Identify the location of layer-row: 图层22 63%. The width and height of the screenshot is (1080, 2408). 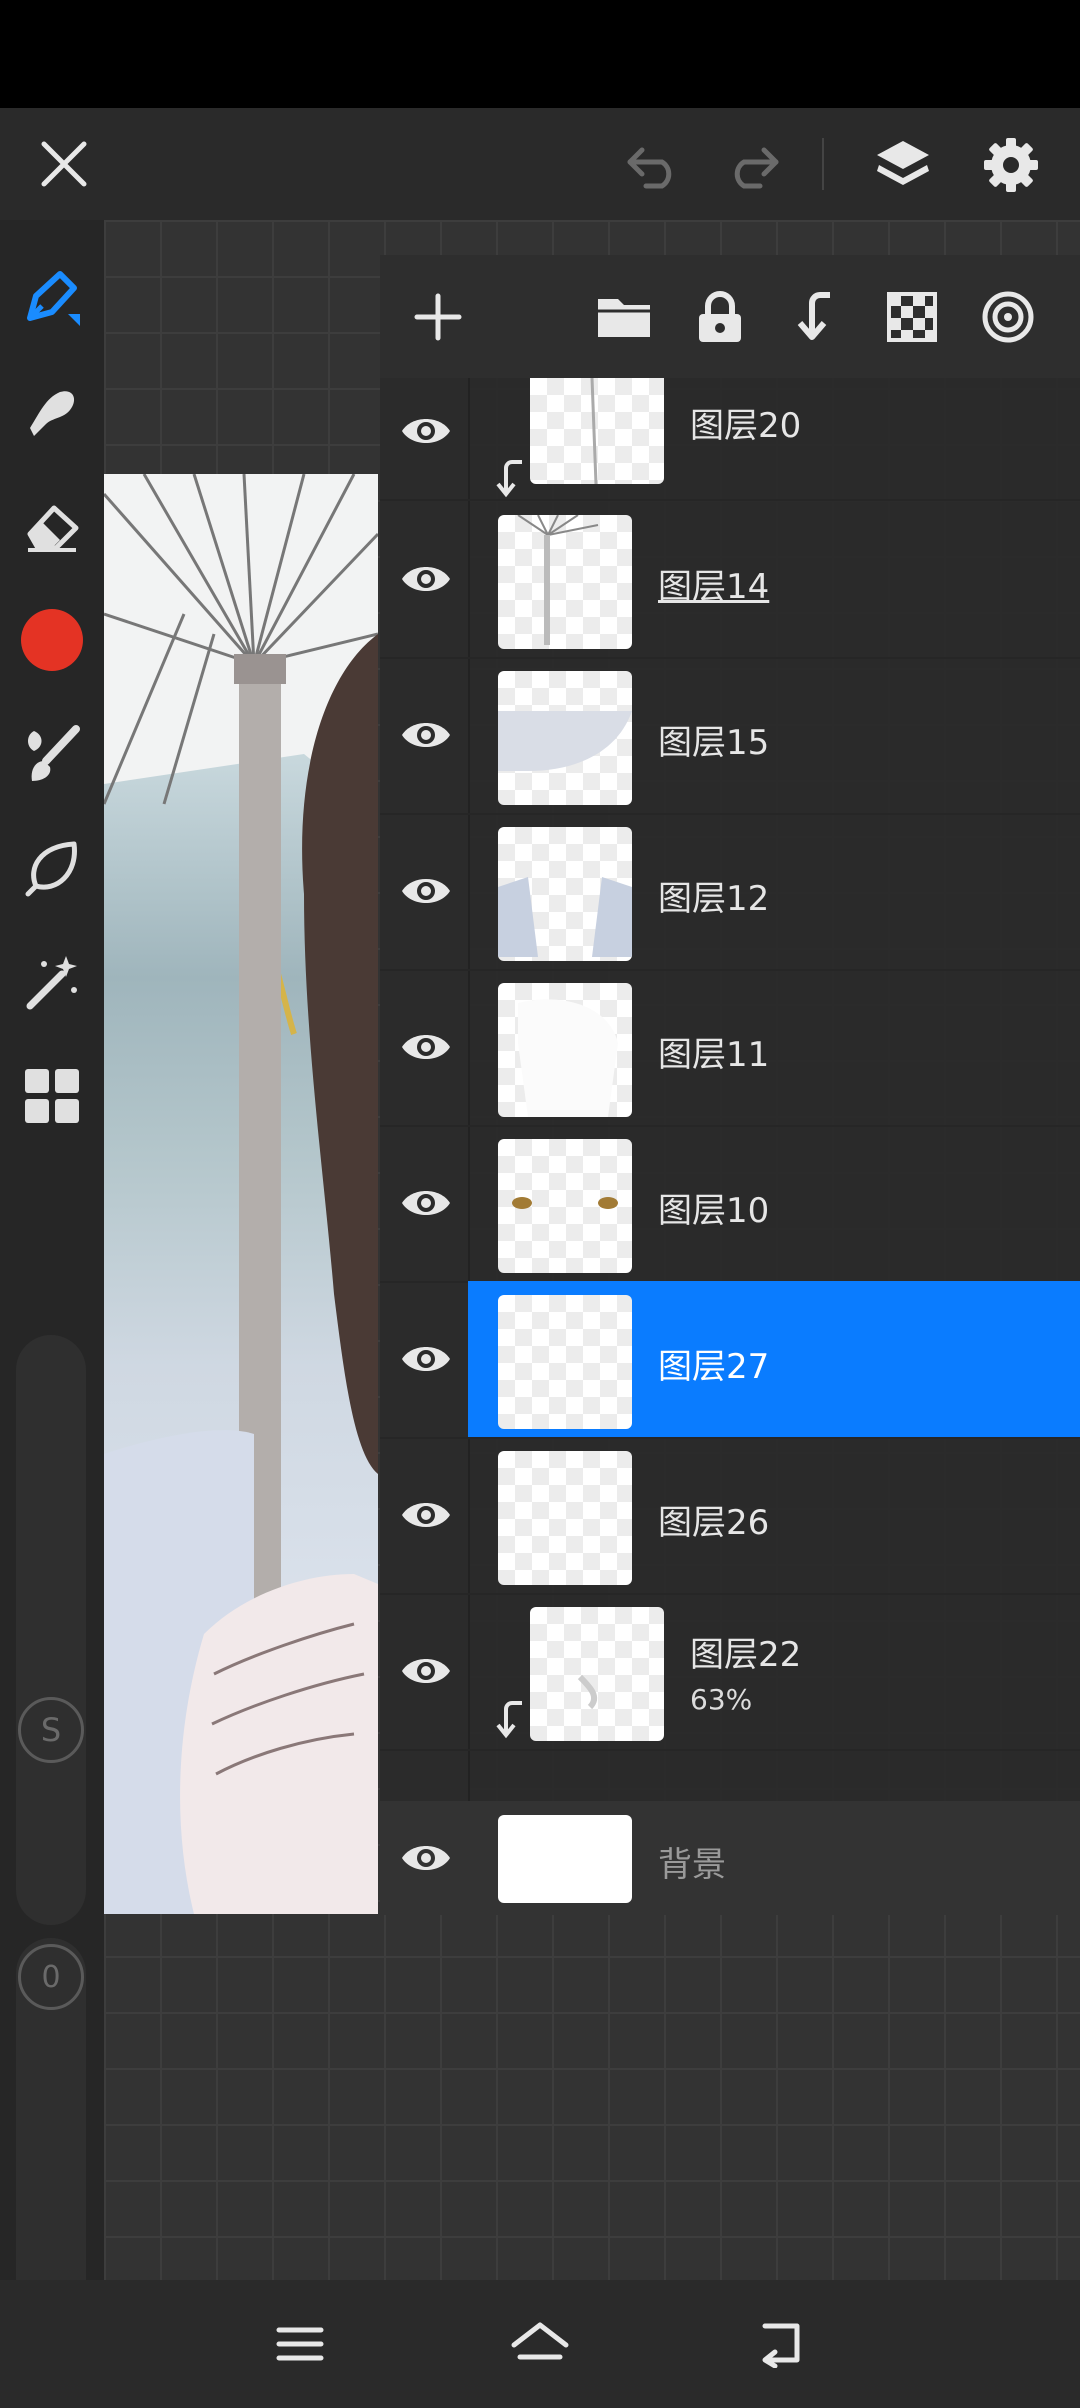
(730, 1672).